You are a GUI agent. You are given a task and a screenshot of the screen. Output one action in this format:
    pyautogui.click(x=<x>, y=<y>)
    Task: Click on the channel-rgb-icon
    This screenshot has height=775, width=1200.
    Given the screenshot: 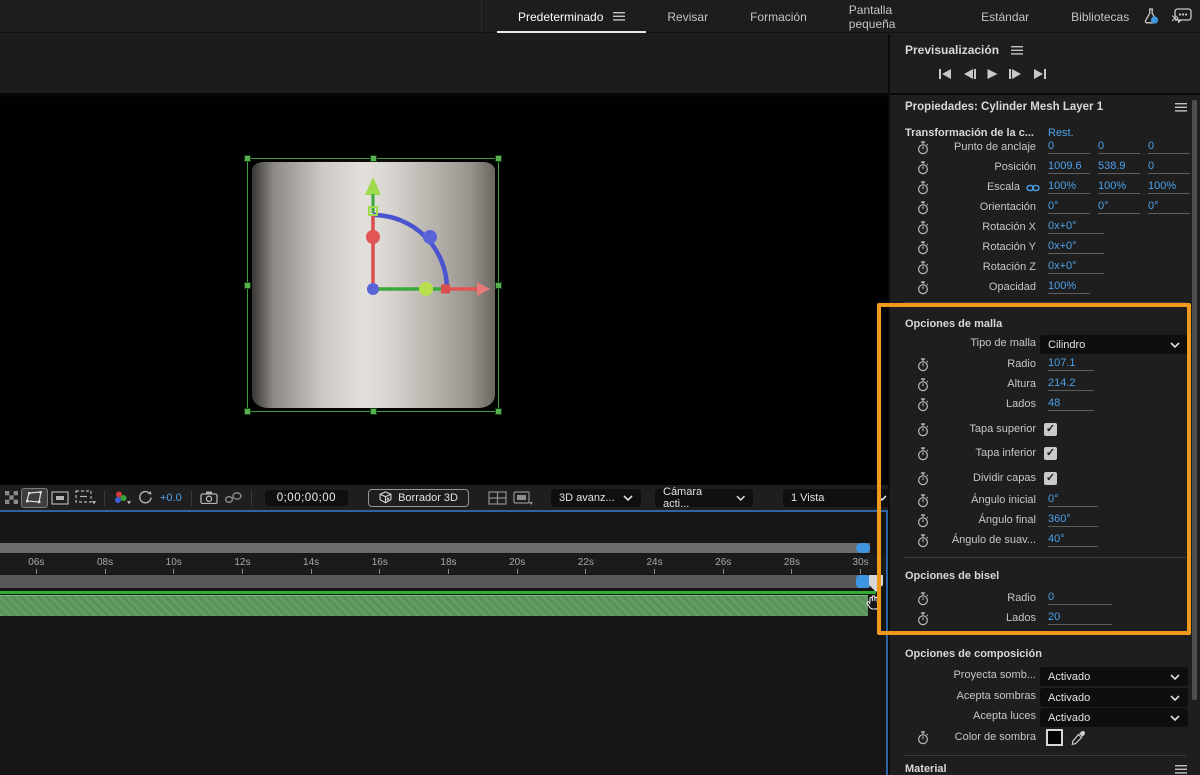 What is the action you would take?
    pyautogui.click(x=122, y=498)
    